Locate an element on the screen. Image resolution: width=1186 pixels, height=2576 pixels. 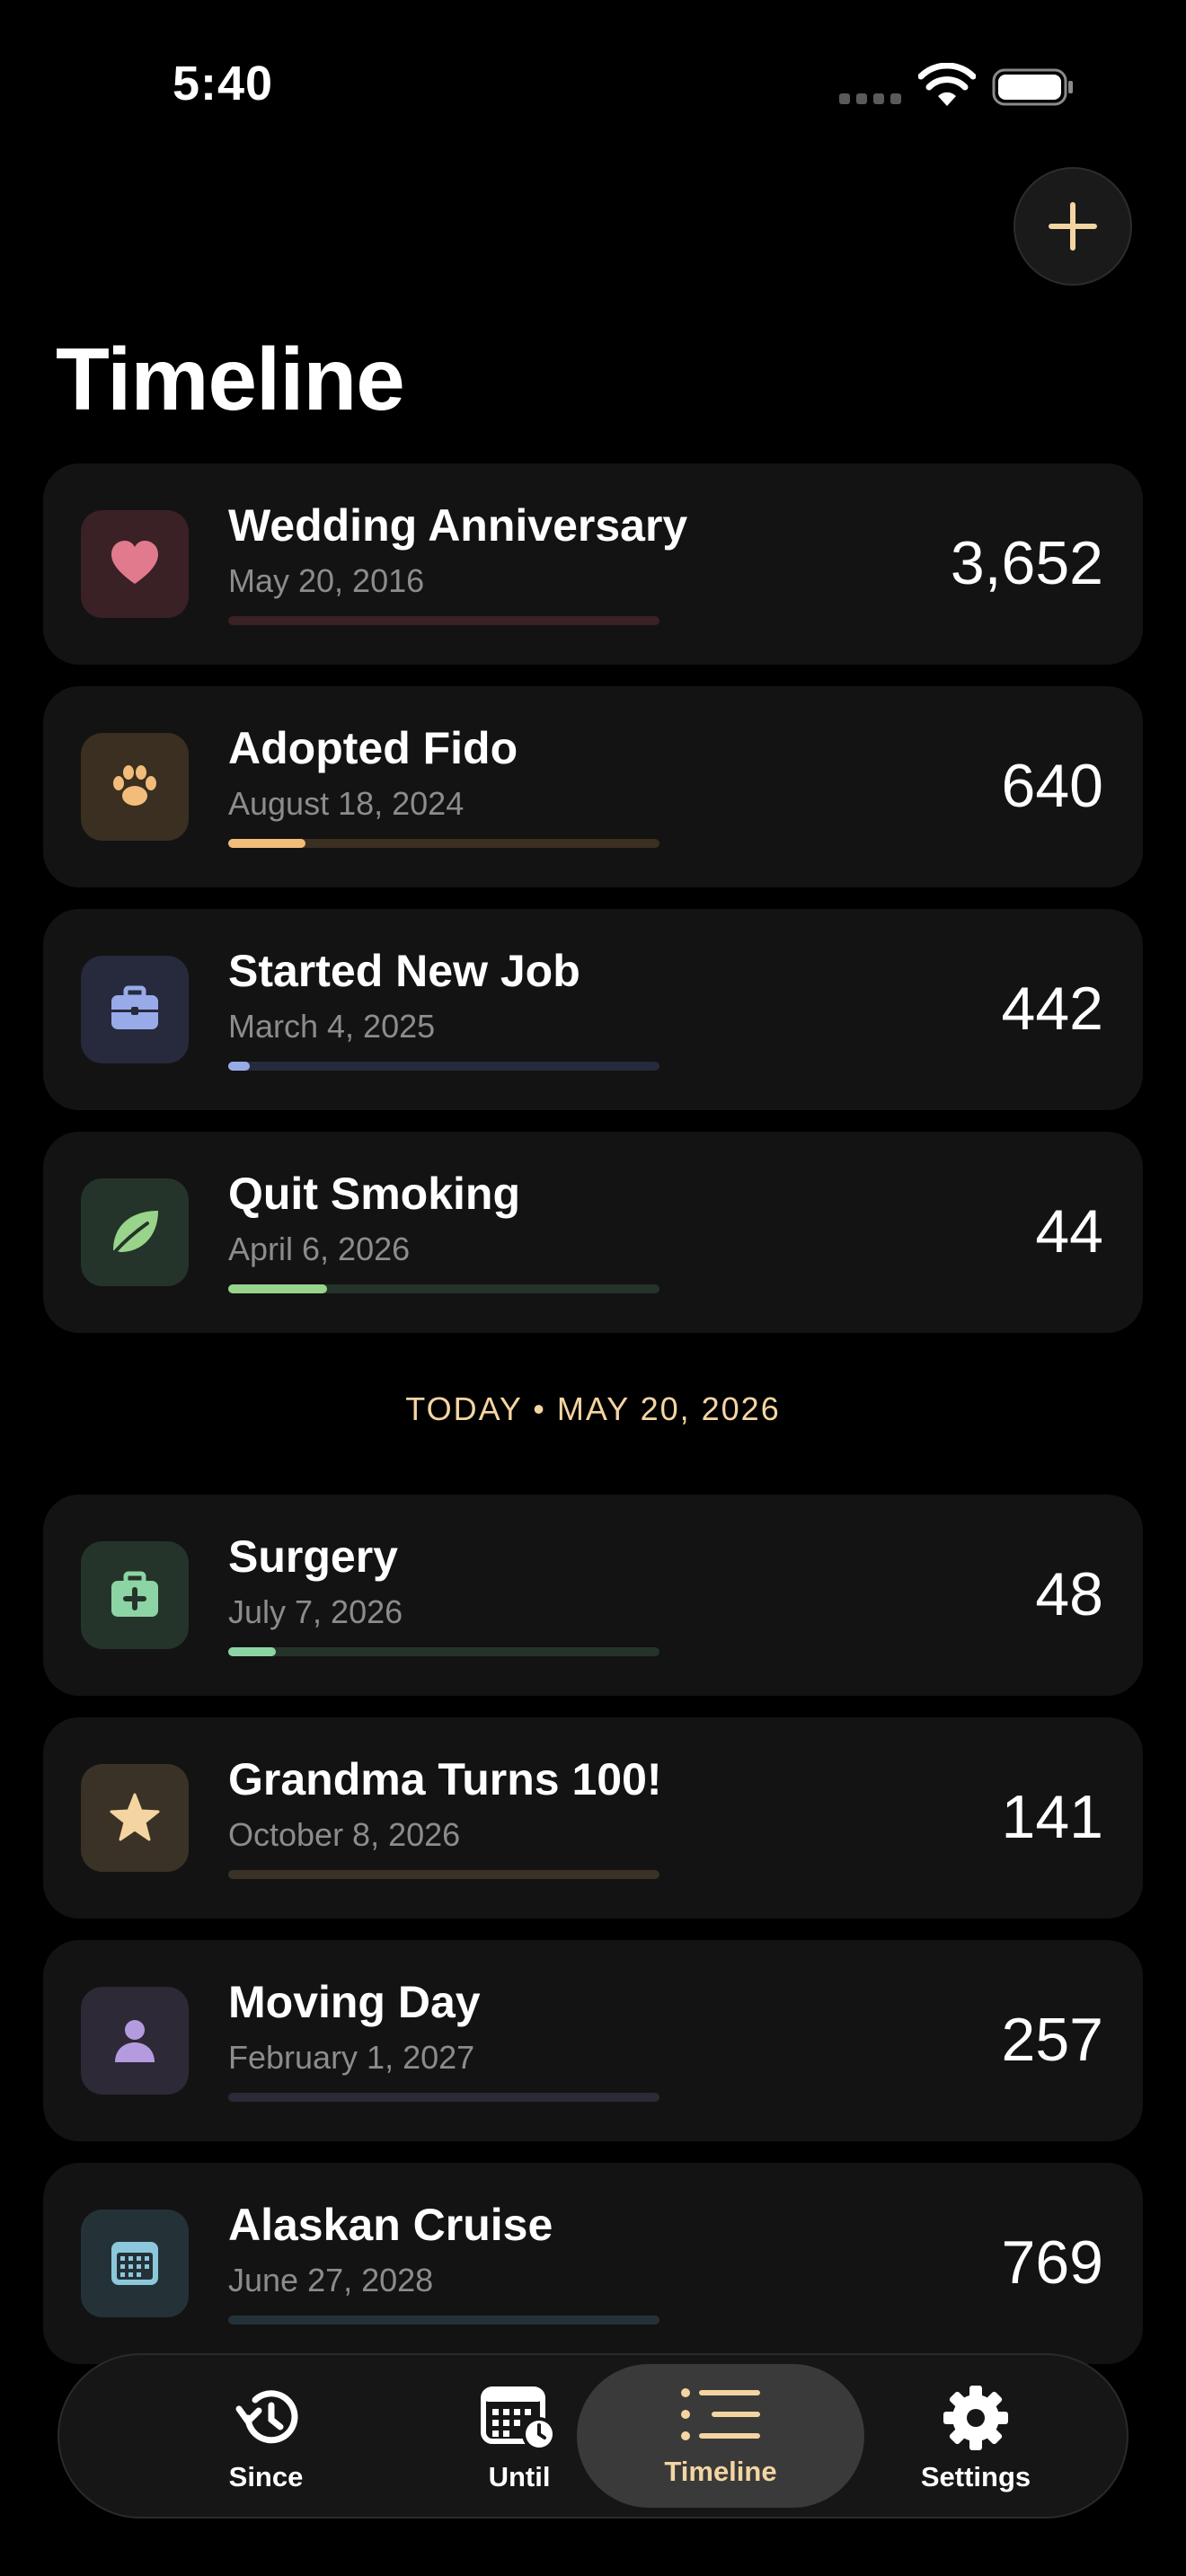
event-date: July 7, 2026 is located at coordinates (315, 1611).